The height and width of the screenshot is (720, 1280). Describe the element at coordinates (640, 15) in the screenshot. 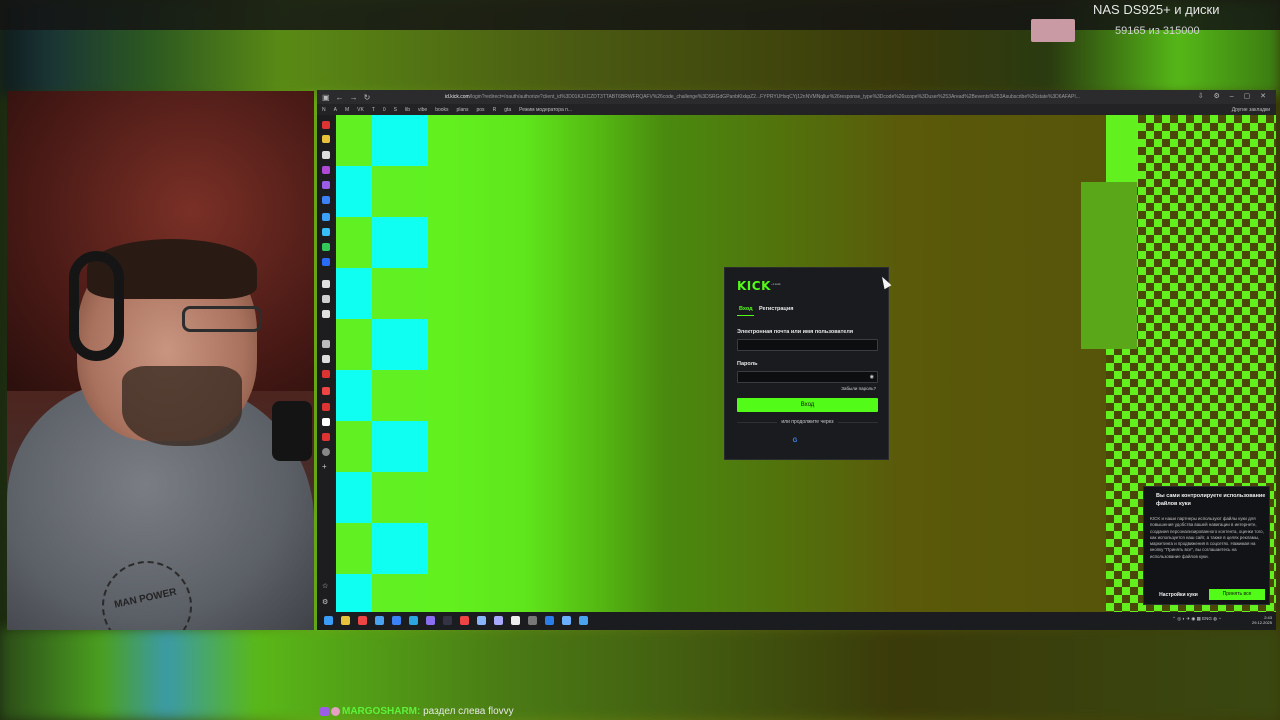

I see `stream-top-bar` at that location.